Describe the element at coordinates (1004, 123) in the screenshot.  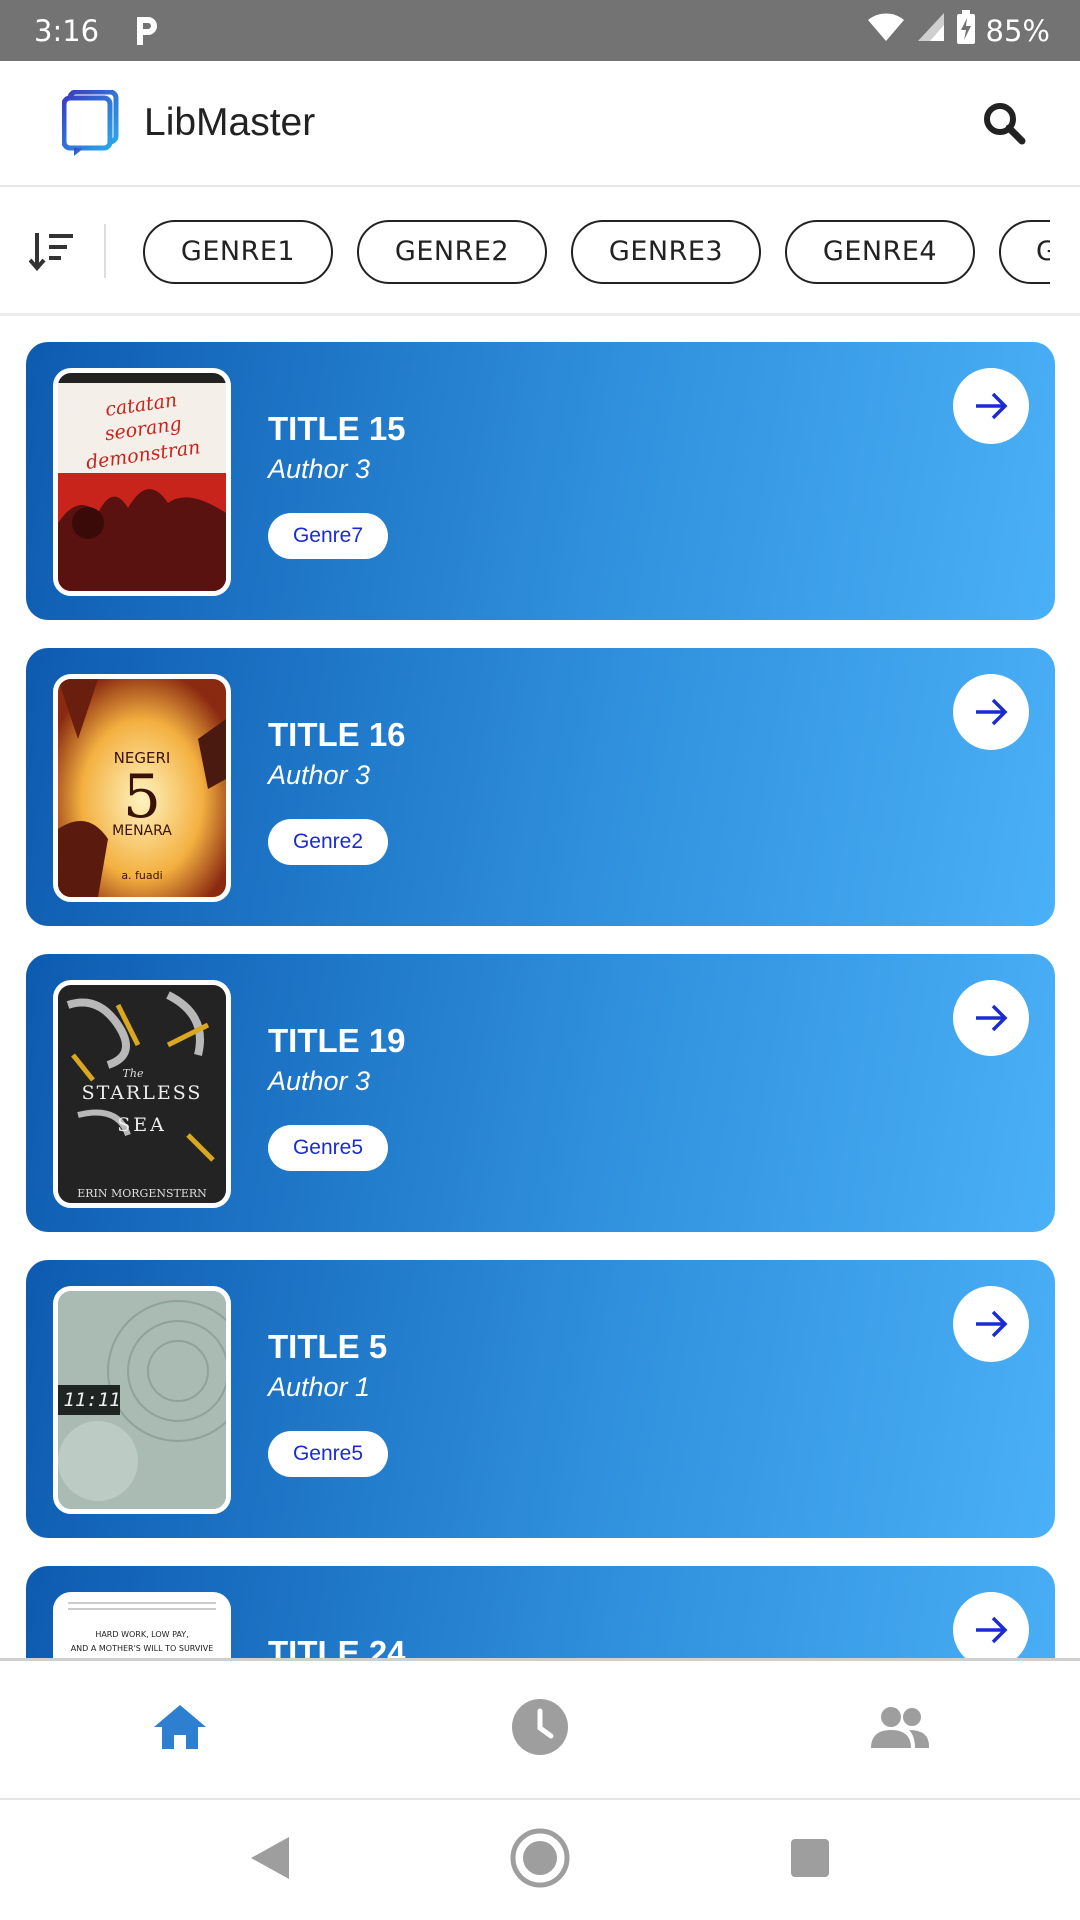
I see `search-icon` at that location.